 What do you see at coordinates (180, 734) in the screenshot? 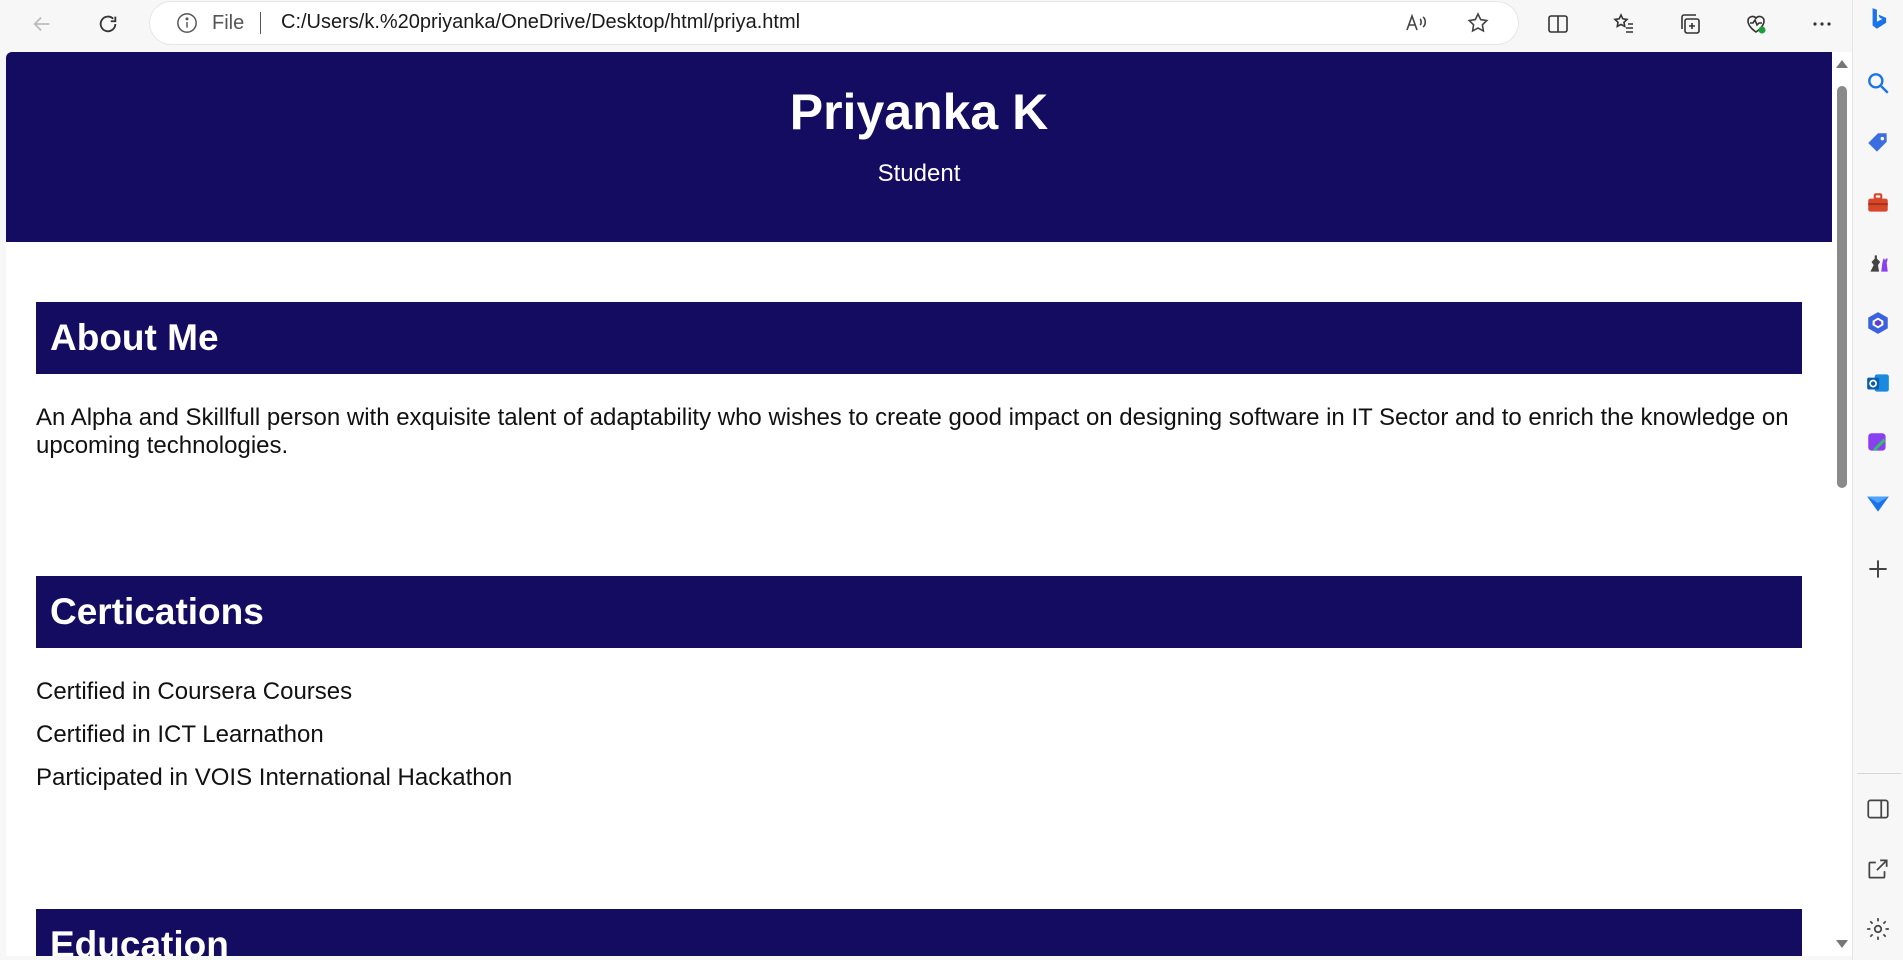
I see `list-item: Certified in ICT Learnathon` at bounding box center [180, 734].